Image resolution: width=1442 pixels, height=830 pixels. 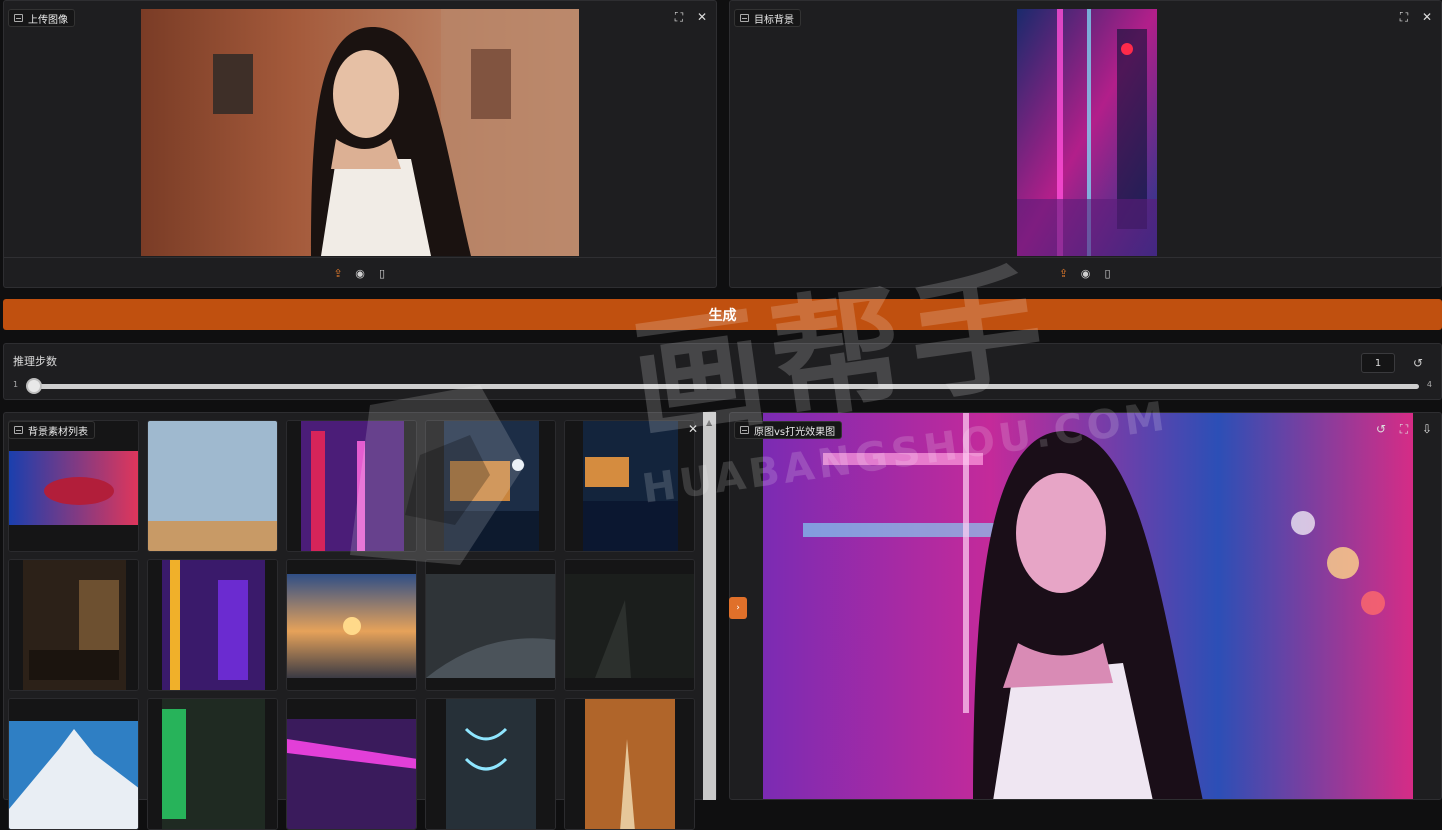 I want to click on uploaded-portrait-image, so click(x=360, y=132).